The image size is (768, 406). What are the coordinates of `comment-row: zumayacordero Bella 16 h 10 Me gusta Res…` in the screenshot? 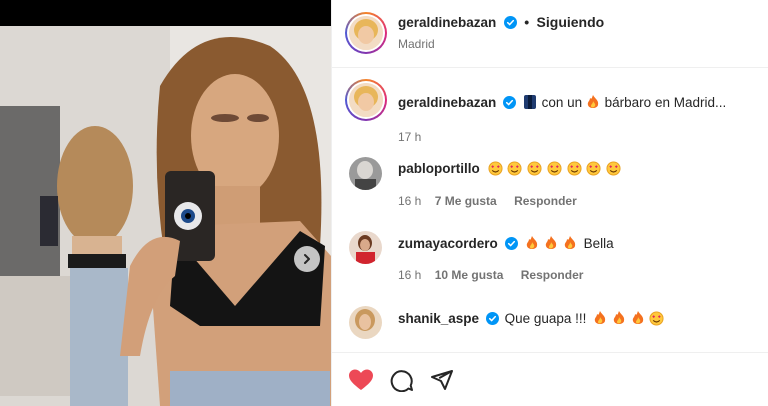 It's located at (550, 261).